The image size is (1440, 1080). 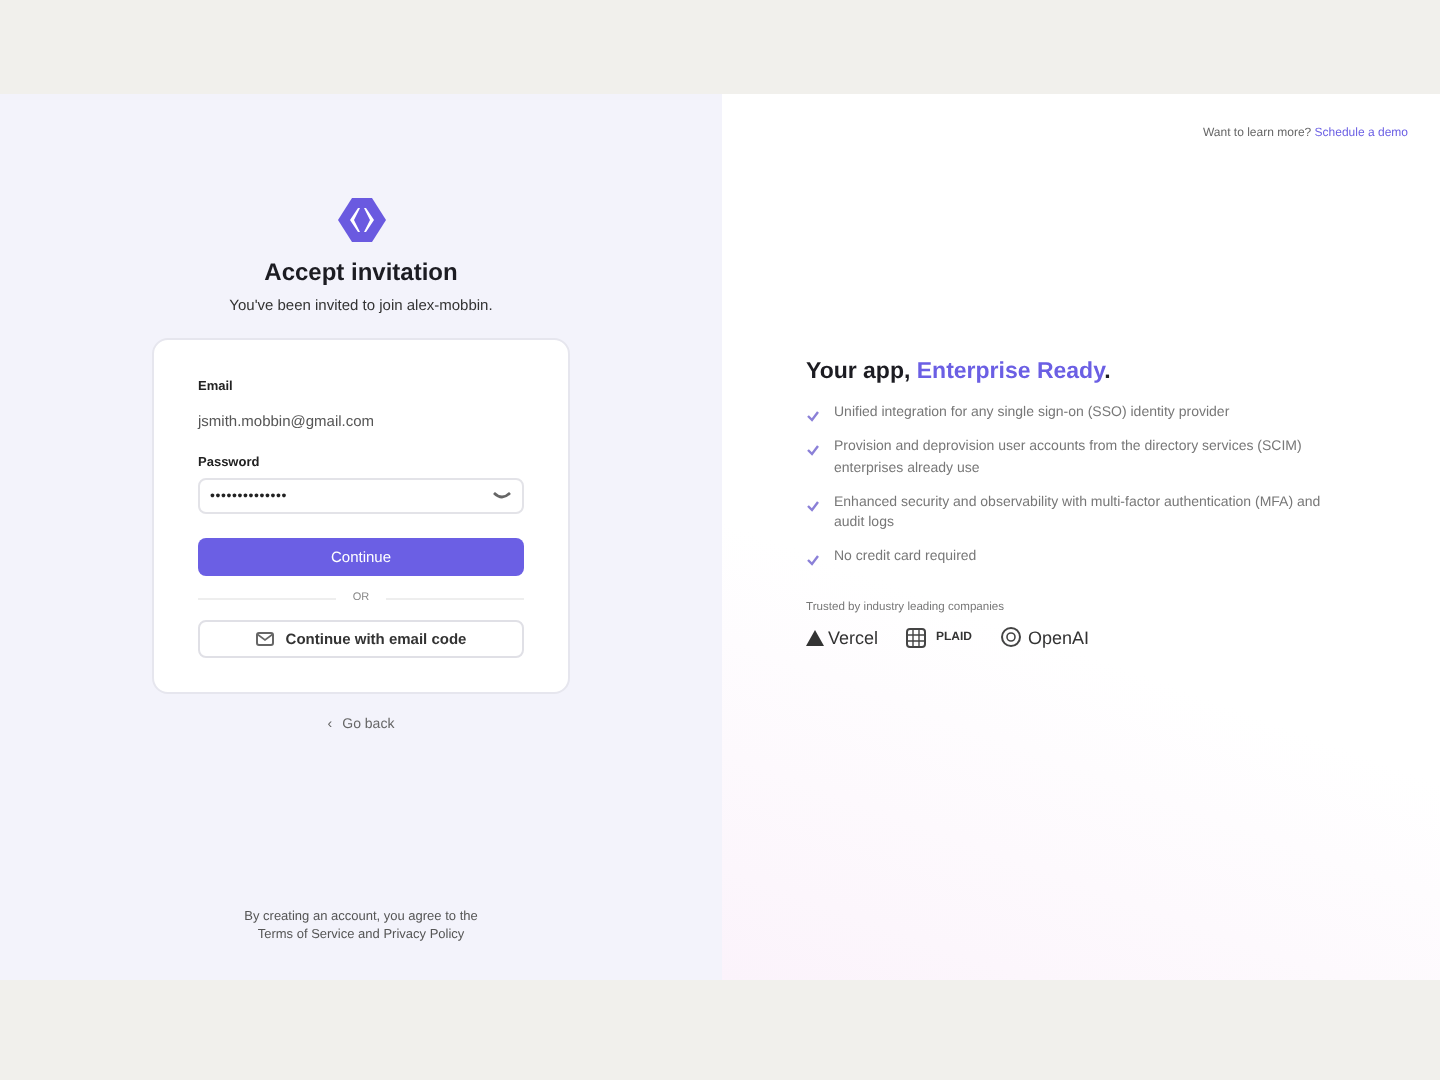 I want to click on logo-icon, so click(x=361, y=220).